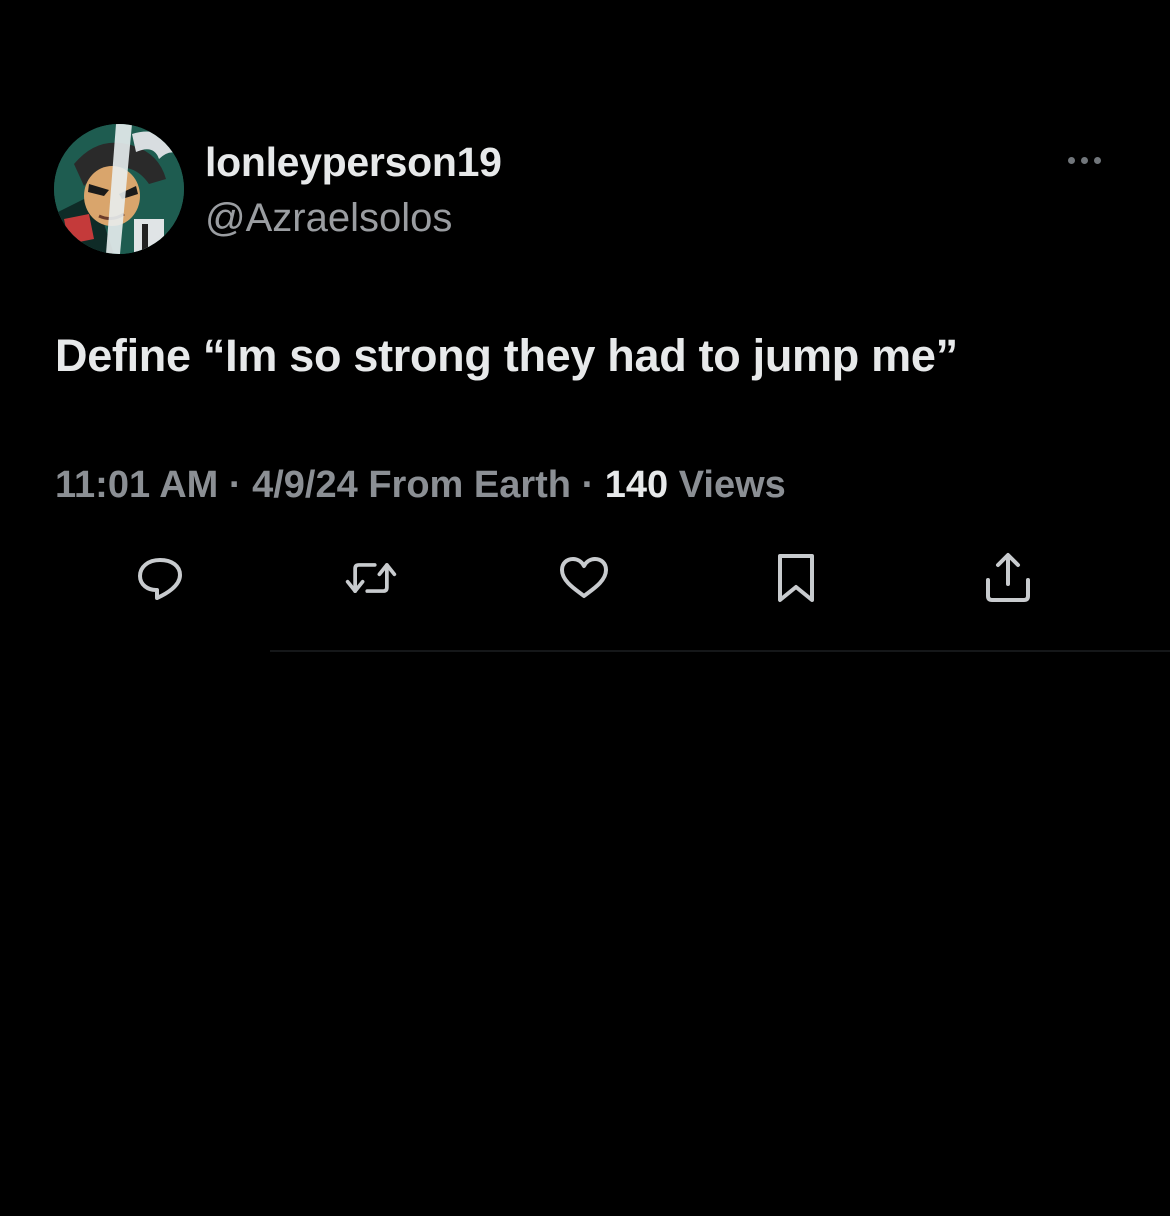 The height and width of the screenshot is (1216, 1170). I want to click on timestamp-location: 11:01 AM · 4/9/24 From Earth ·, so click(330, 485).